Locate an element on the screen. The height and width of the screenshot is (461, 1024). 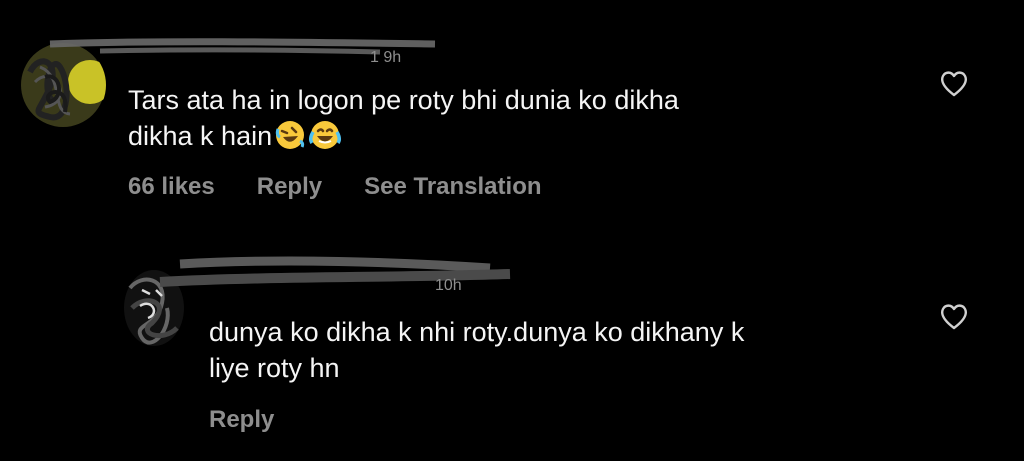
username-redacted: 10h is located at coordinates (335, 274).